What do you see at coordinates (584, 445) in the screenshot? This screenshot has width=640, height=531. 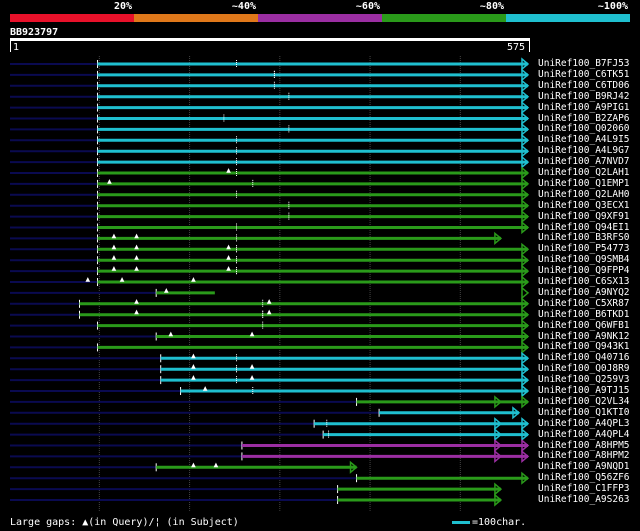 I see `hit-label: UniRef100_A8HPM5` at bounding box center [584, 445].